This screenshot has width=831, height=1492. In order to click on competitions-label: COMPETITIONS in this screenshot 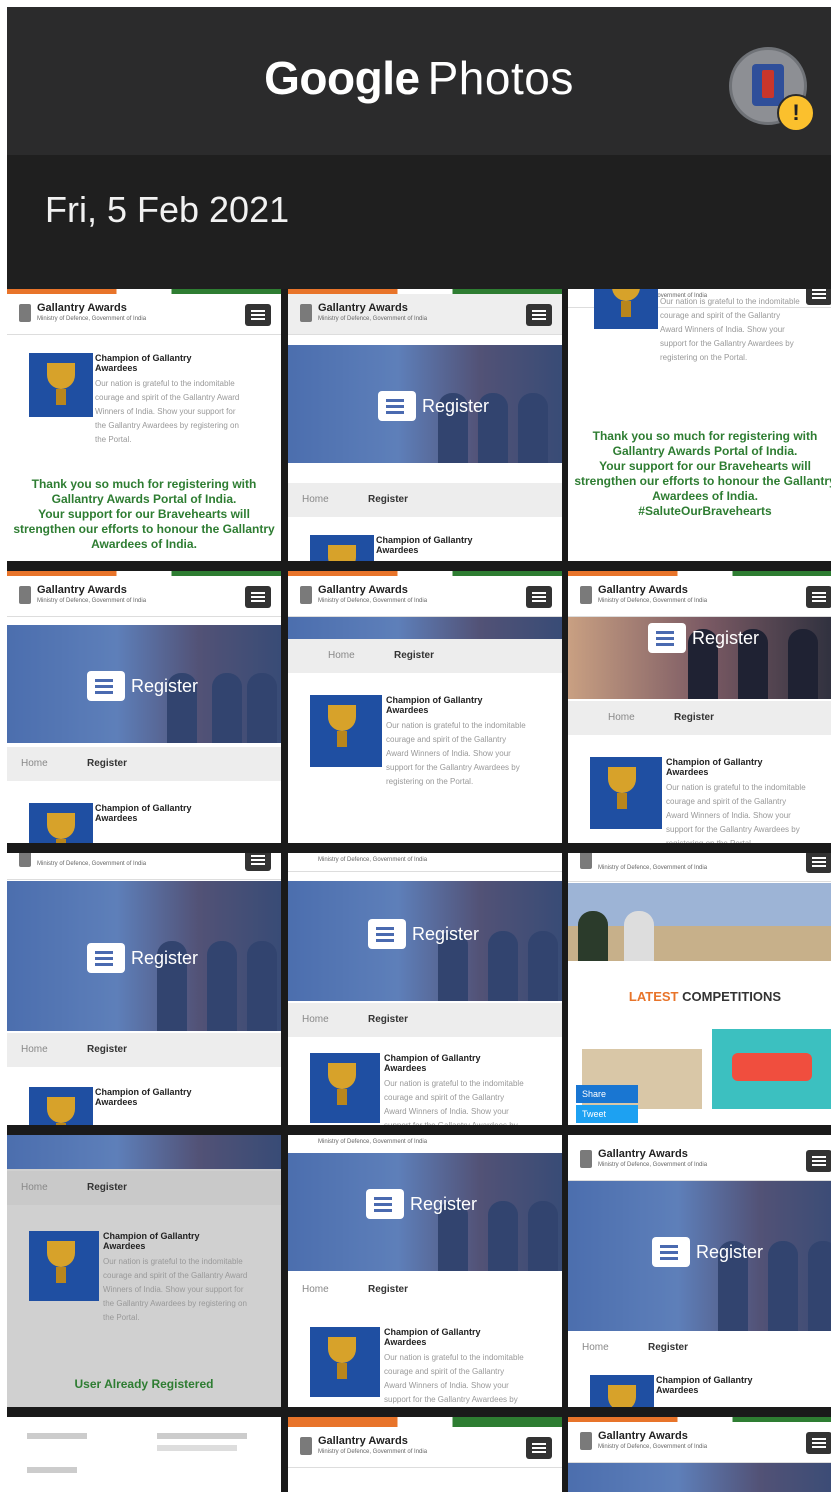, I will do `click(732, 996)`.